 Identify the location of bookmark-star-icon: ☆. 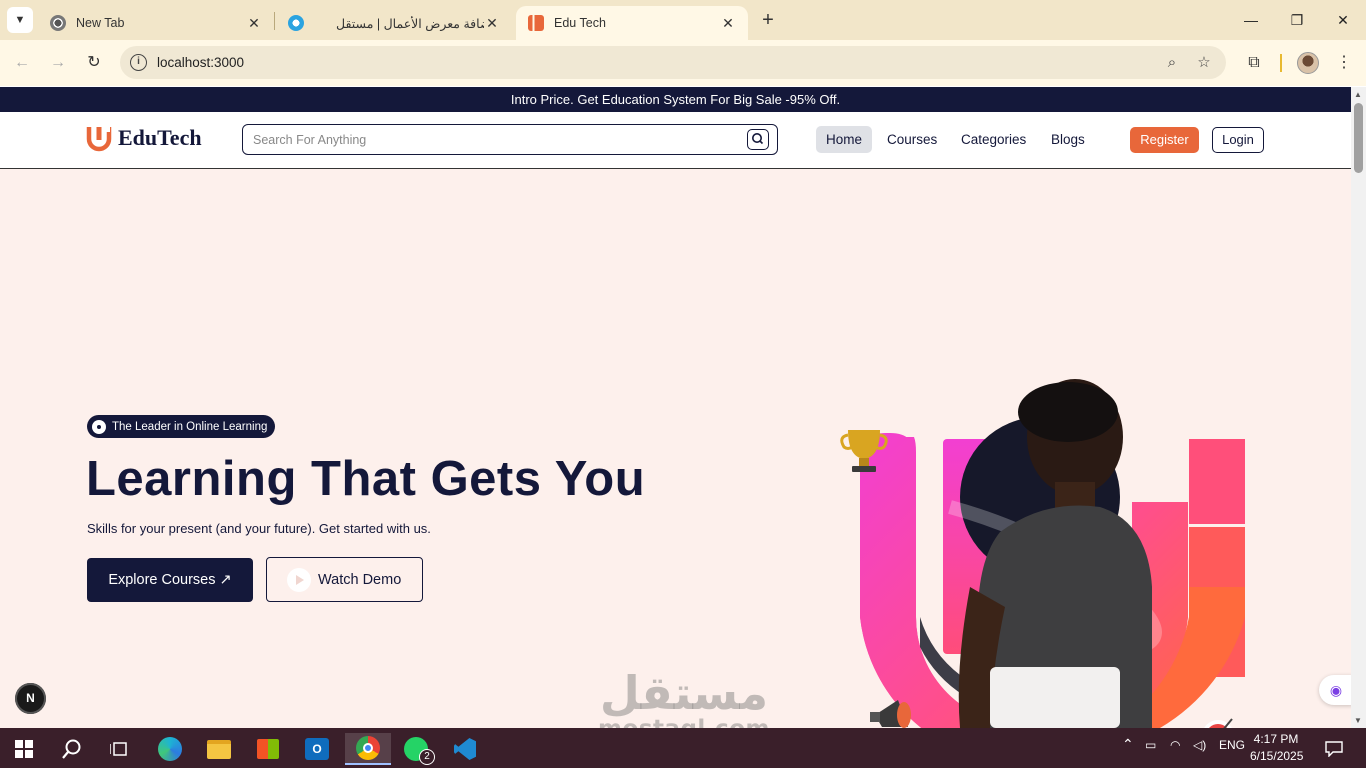
(1204, 63).